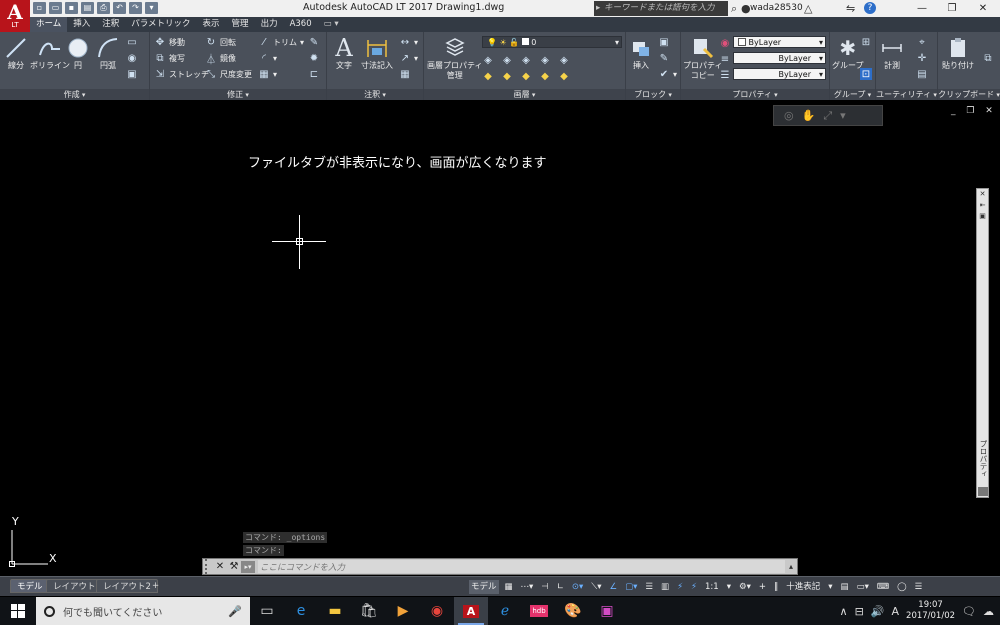 This screenshot has height=625, width=1000. I want to click on clipboard-panel-title: クリップボード, so click(969, 94).